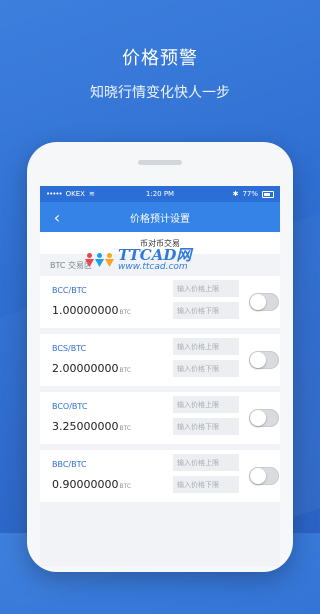  Describe the element at coordinates (160, 360) in the screenshot. I see `pair-card-bcs: BCS/BTC 2.00000000BTC` at that location.